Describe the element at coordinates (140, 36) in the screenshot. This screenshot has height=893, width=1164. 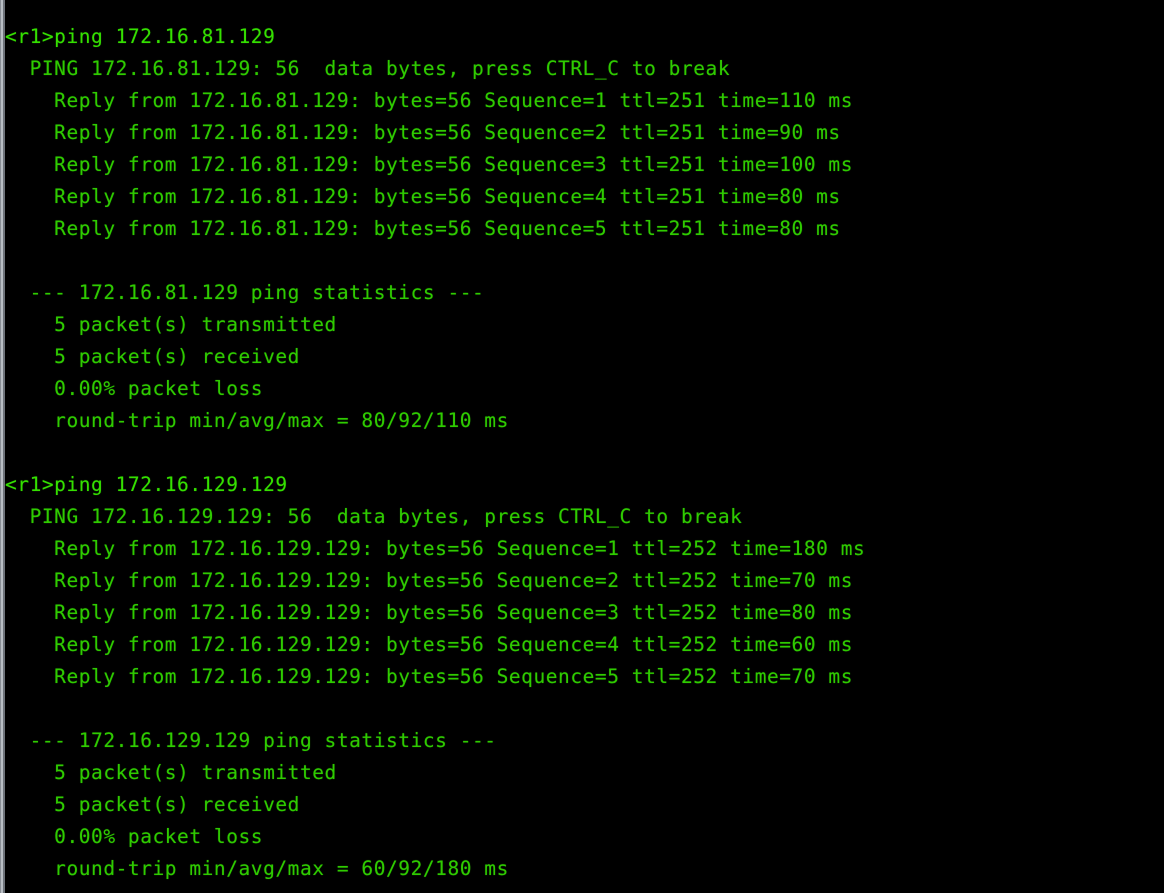
I see `console-line-prompt: <r1>ping 172.16.81.129` at that location.